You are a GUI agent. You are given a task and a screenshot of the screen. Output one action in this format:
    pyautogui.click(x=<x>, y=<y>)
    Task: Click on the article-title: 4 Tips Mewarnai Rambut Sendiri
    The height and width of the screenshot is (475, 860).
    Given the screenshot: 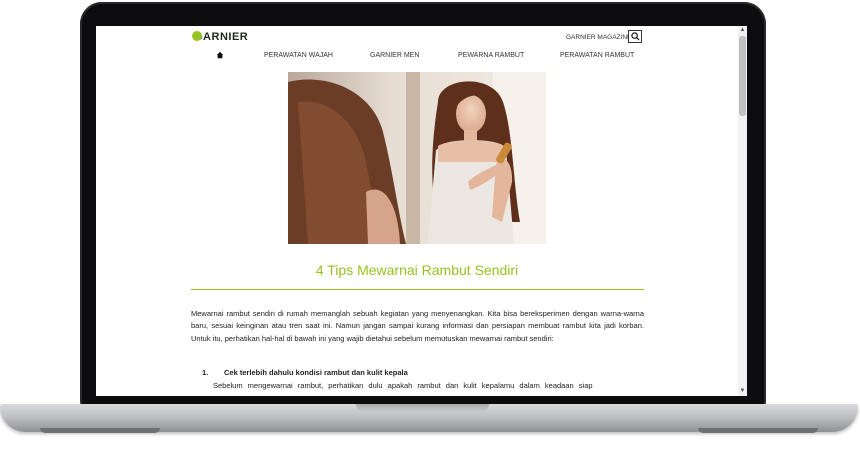 What is the action you would take?
    pyautogui.click(x=417, y=270)
    